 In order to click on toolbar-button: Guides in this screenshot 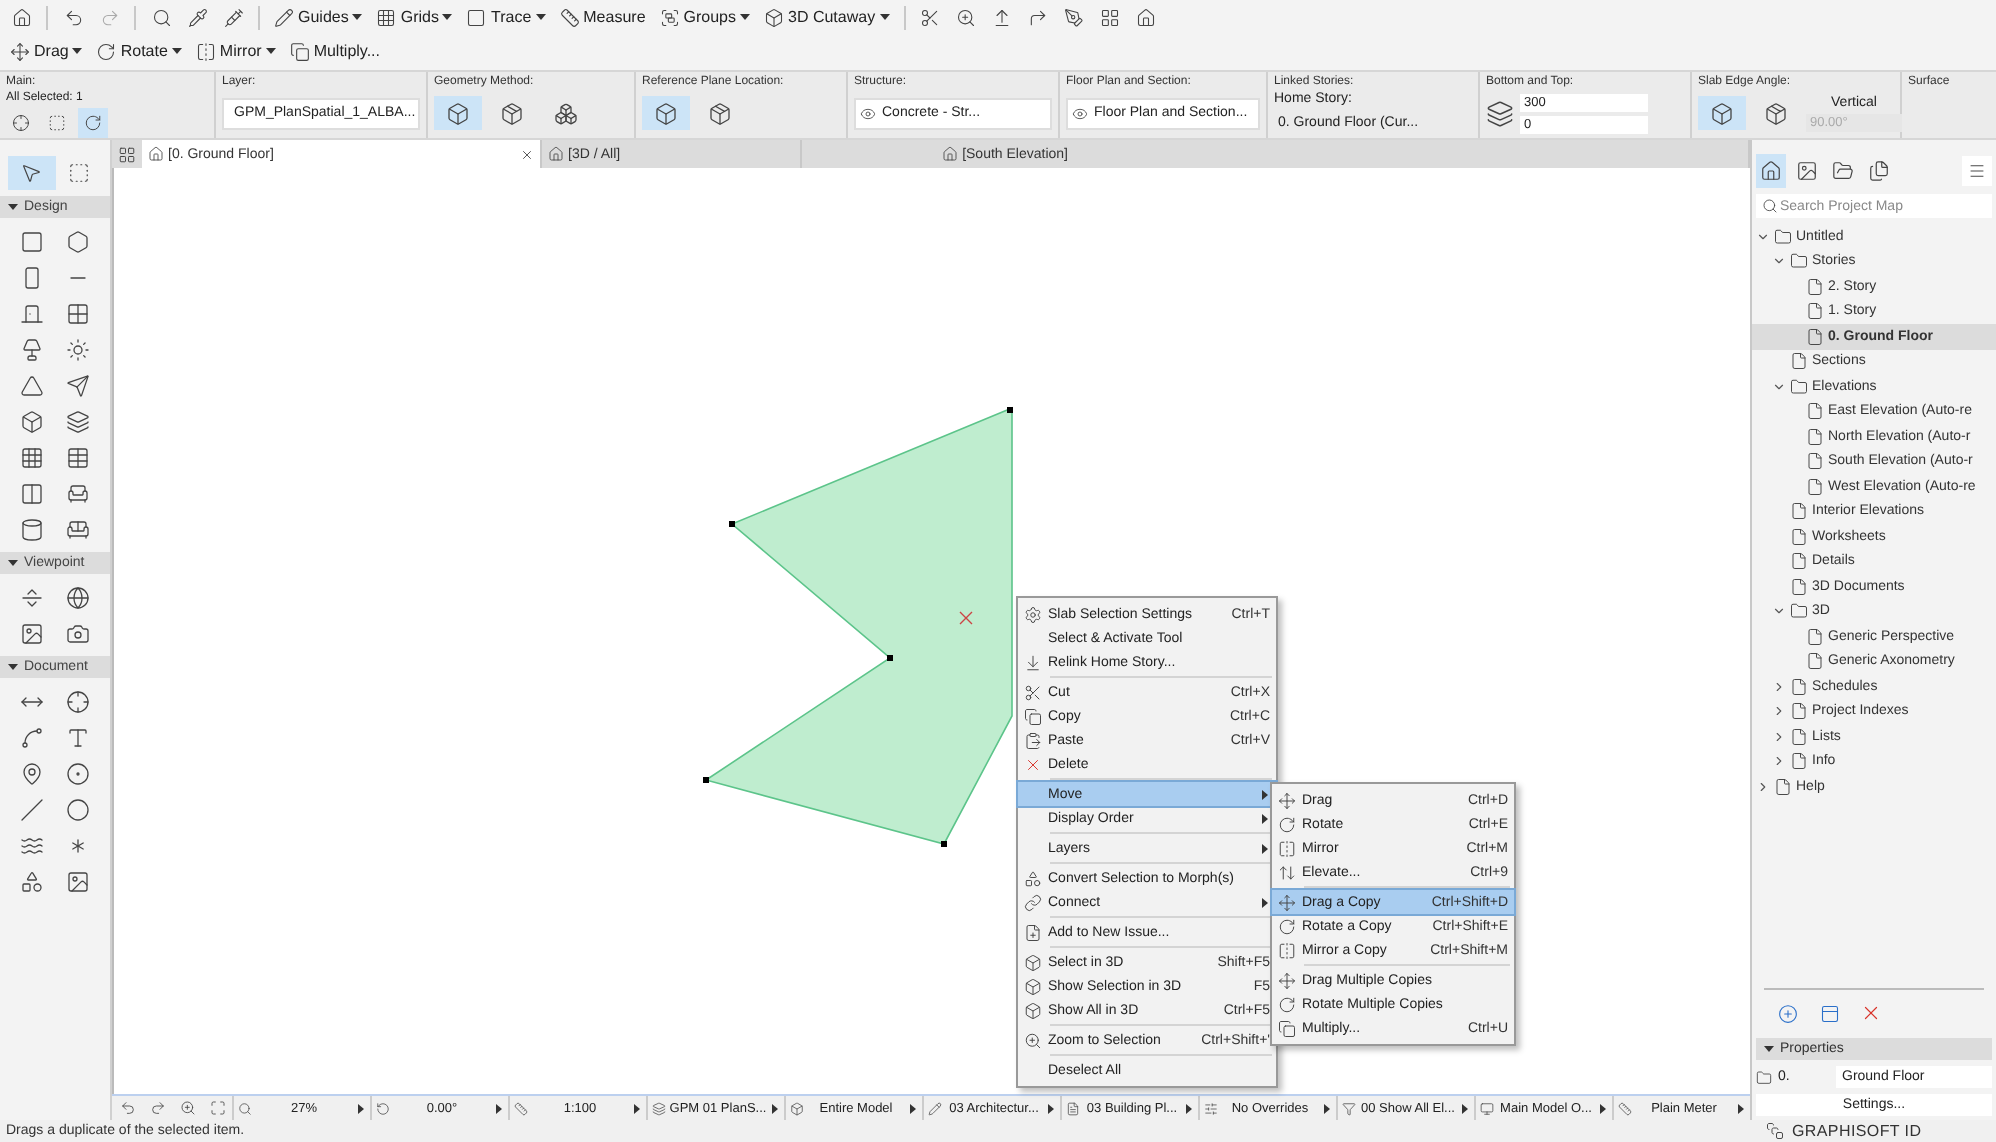, I will do `click(318, 17)`.